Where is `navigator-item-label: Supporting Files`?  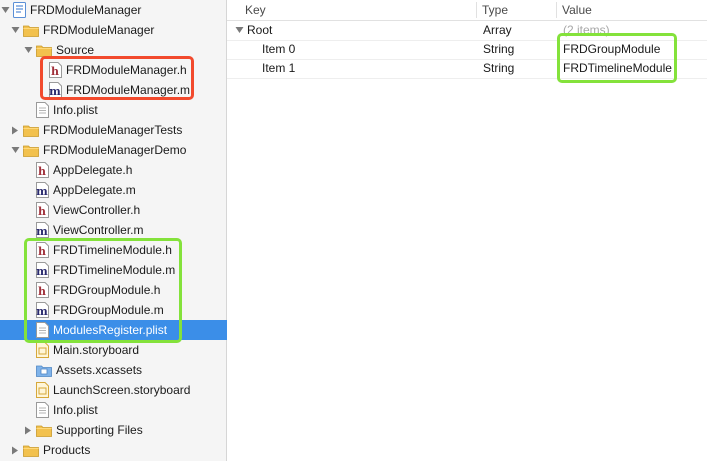 navigator-item-label: Supporting Files is located at coordinates (99, 430).